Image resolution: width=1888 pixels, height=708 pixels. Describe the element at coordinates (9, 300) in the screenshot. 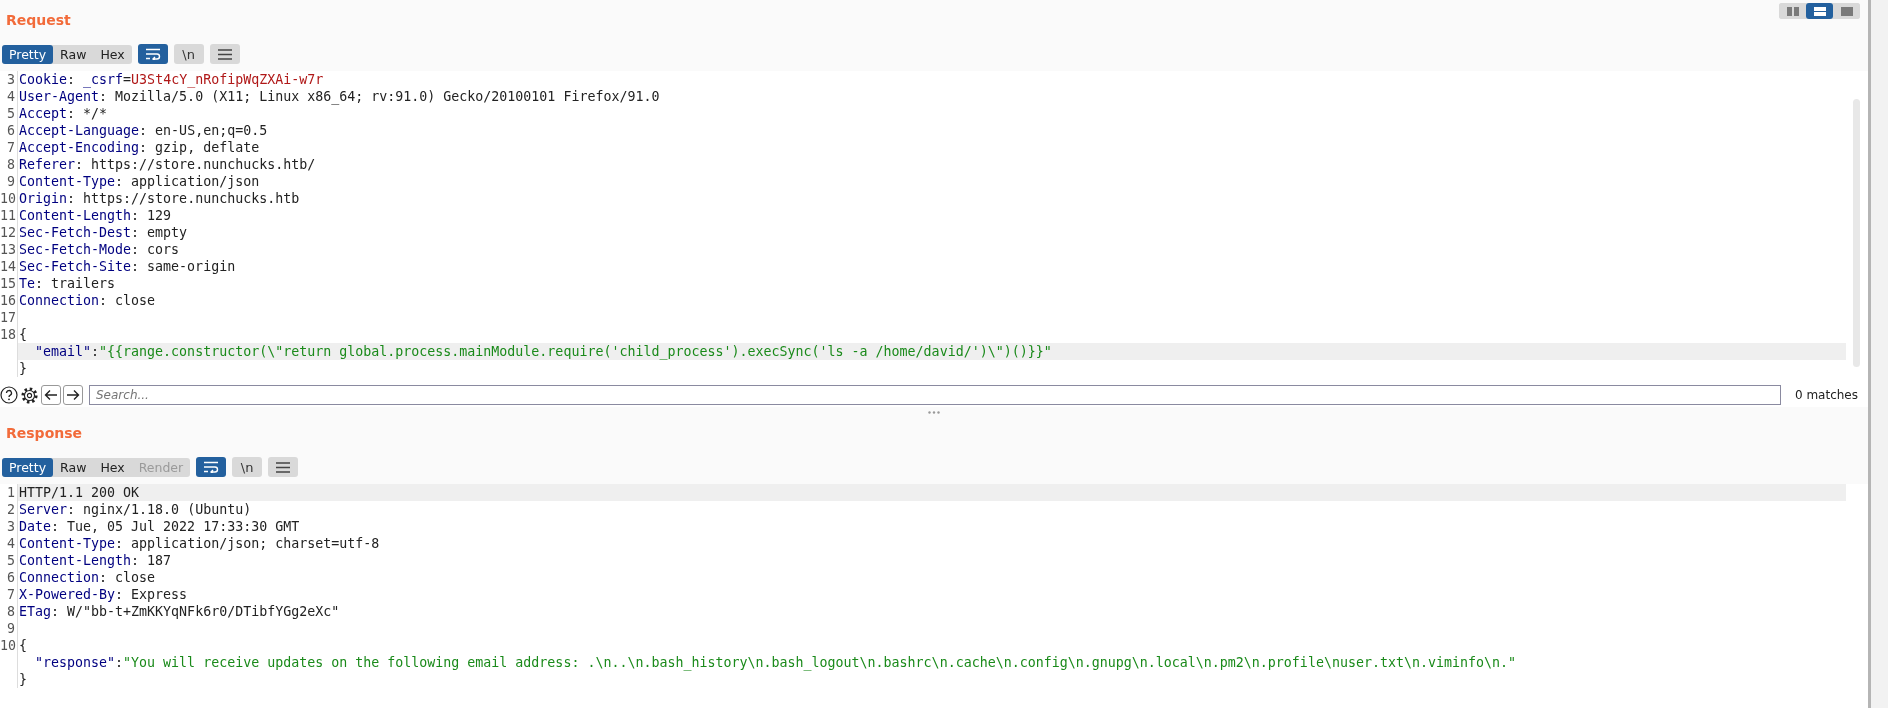

I see `line-number: 16` at that location.